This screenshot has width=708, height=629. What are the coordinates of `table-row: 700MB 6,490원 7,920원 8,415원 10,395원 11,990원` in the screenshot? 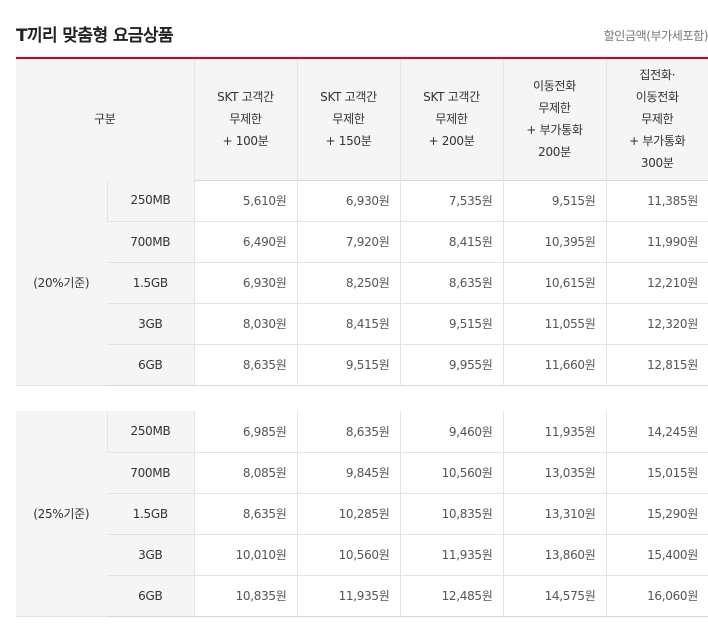 It's located at (362, 242).